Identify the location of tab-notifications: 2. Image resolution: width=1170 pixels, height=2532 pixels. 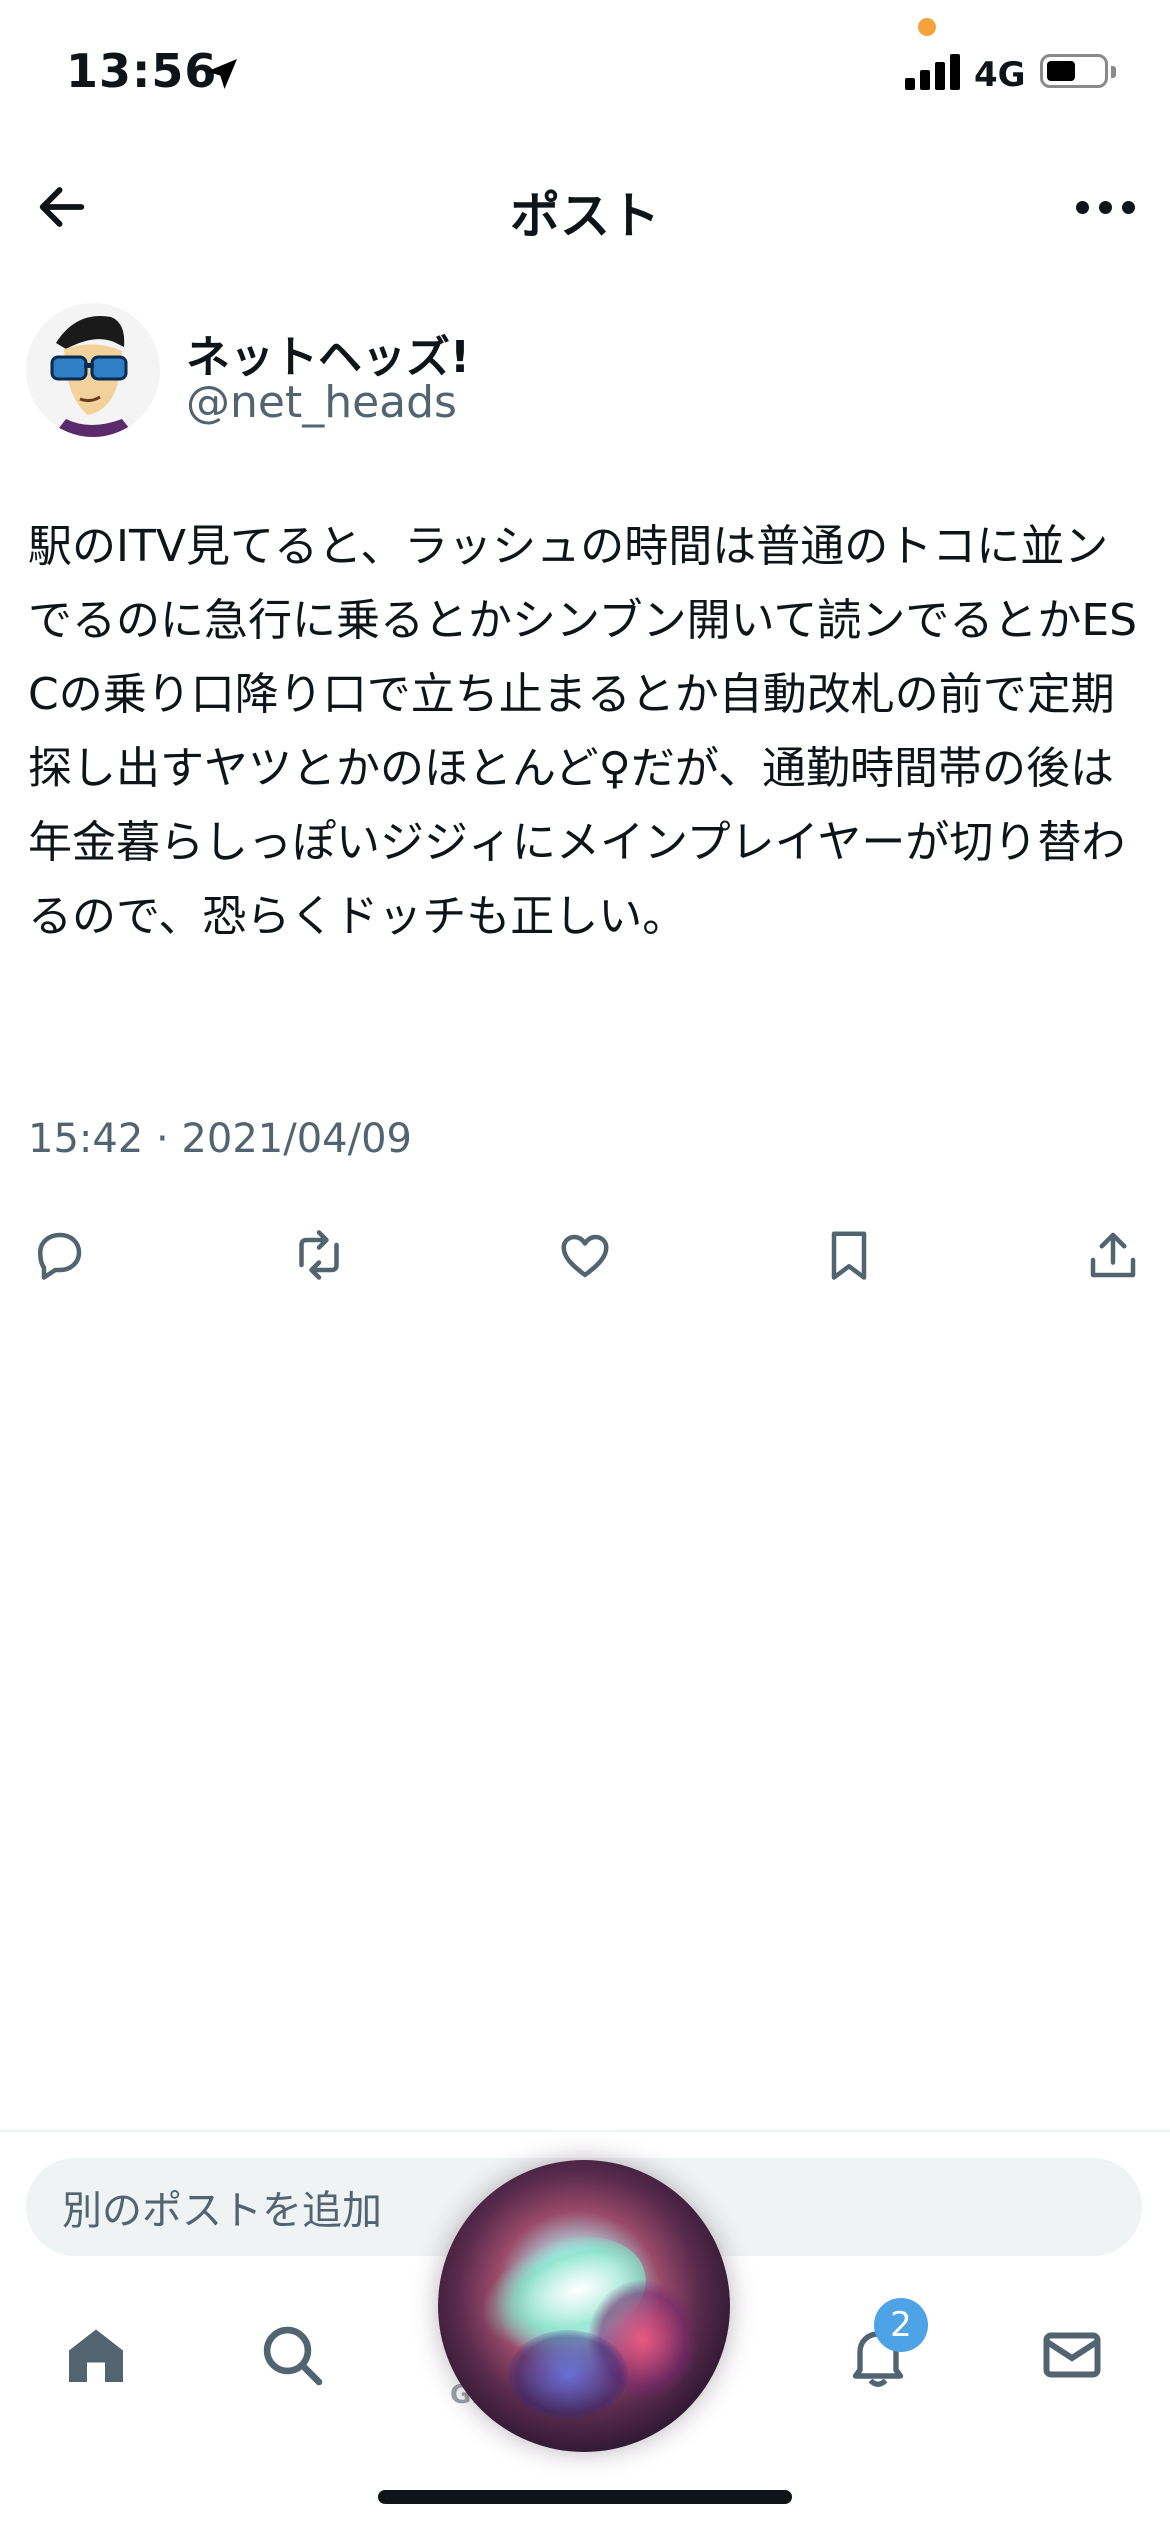
(878, 2355).